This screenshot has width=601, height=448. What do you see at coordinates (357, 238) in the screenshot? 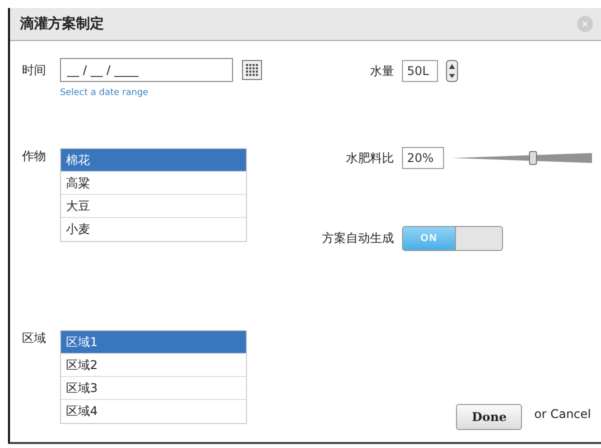
I see `field-label: 方案自动生成` at bounding box center [357, 238].